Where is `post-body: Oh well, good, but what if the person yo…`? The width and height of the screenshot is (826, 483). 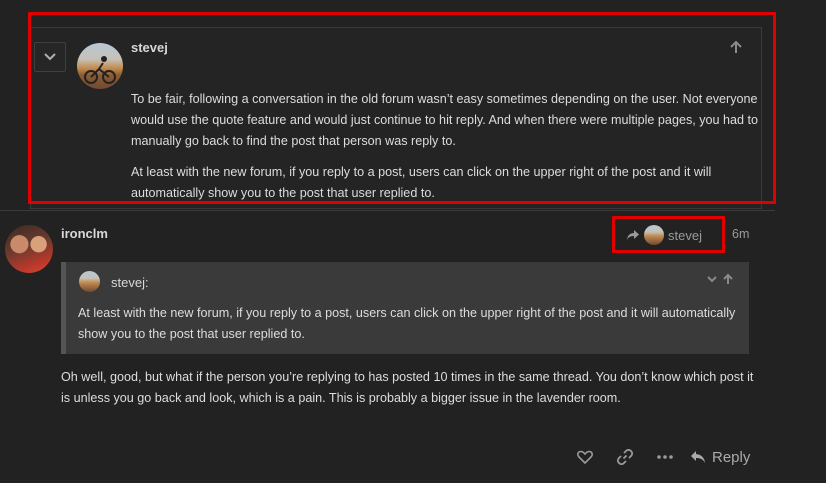 post-body: Oh well, good, but what if the person yo… is located at coordinates (407, 387).